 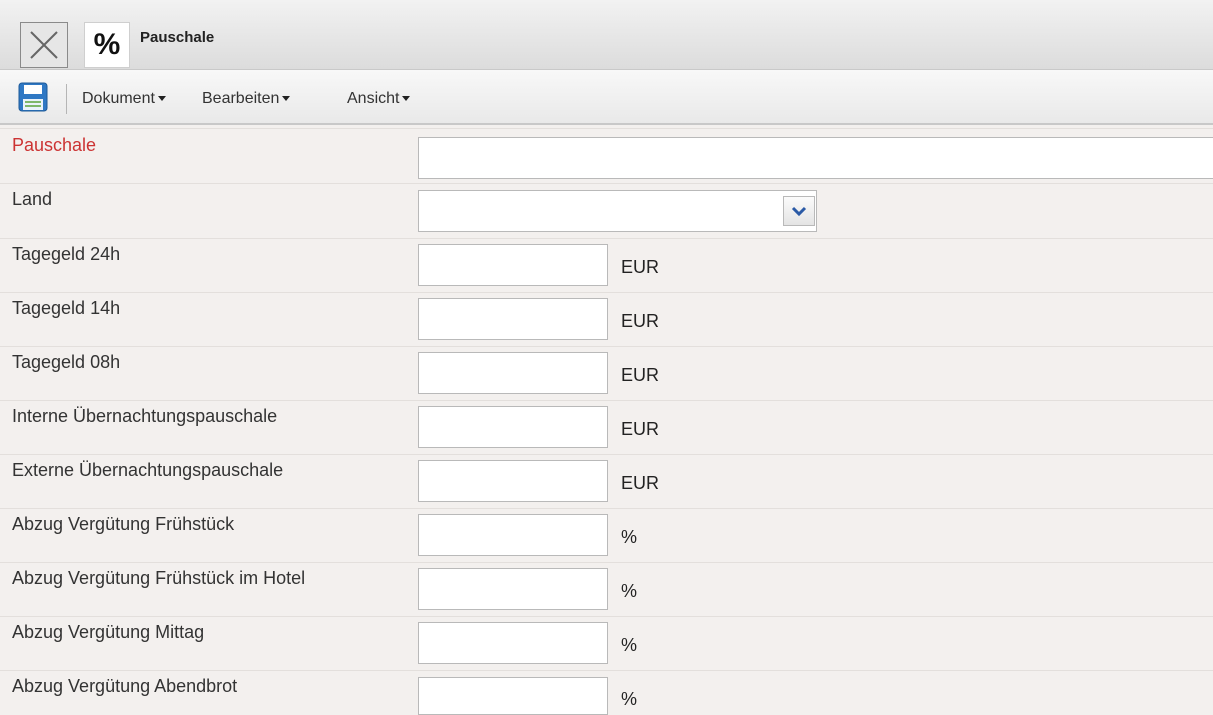 I want to click on label-interne-uebernachtung: Interne Übernachtungspauschale, so click(x=145, y=416).